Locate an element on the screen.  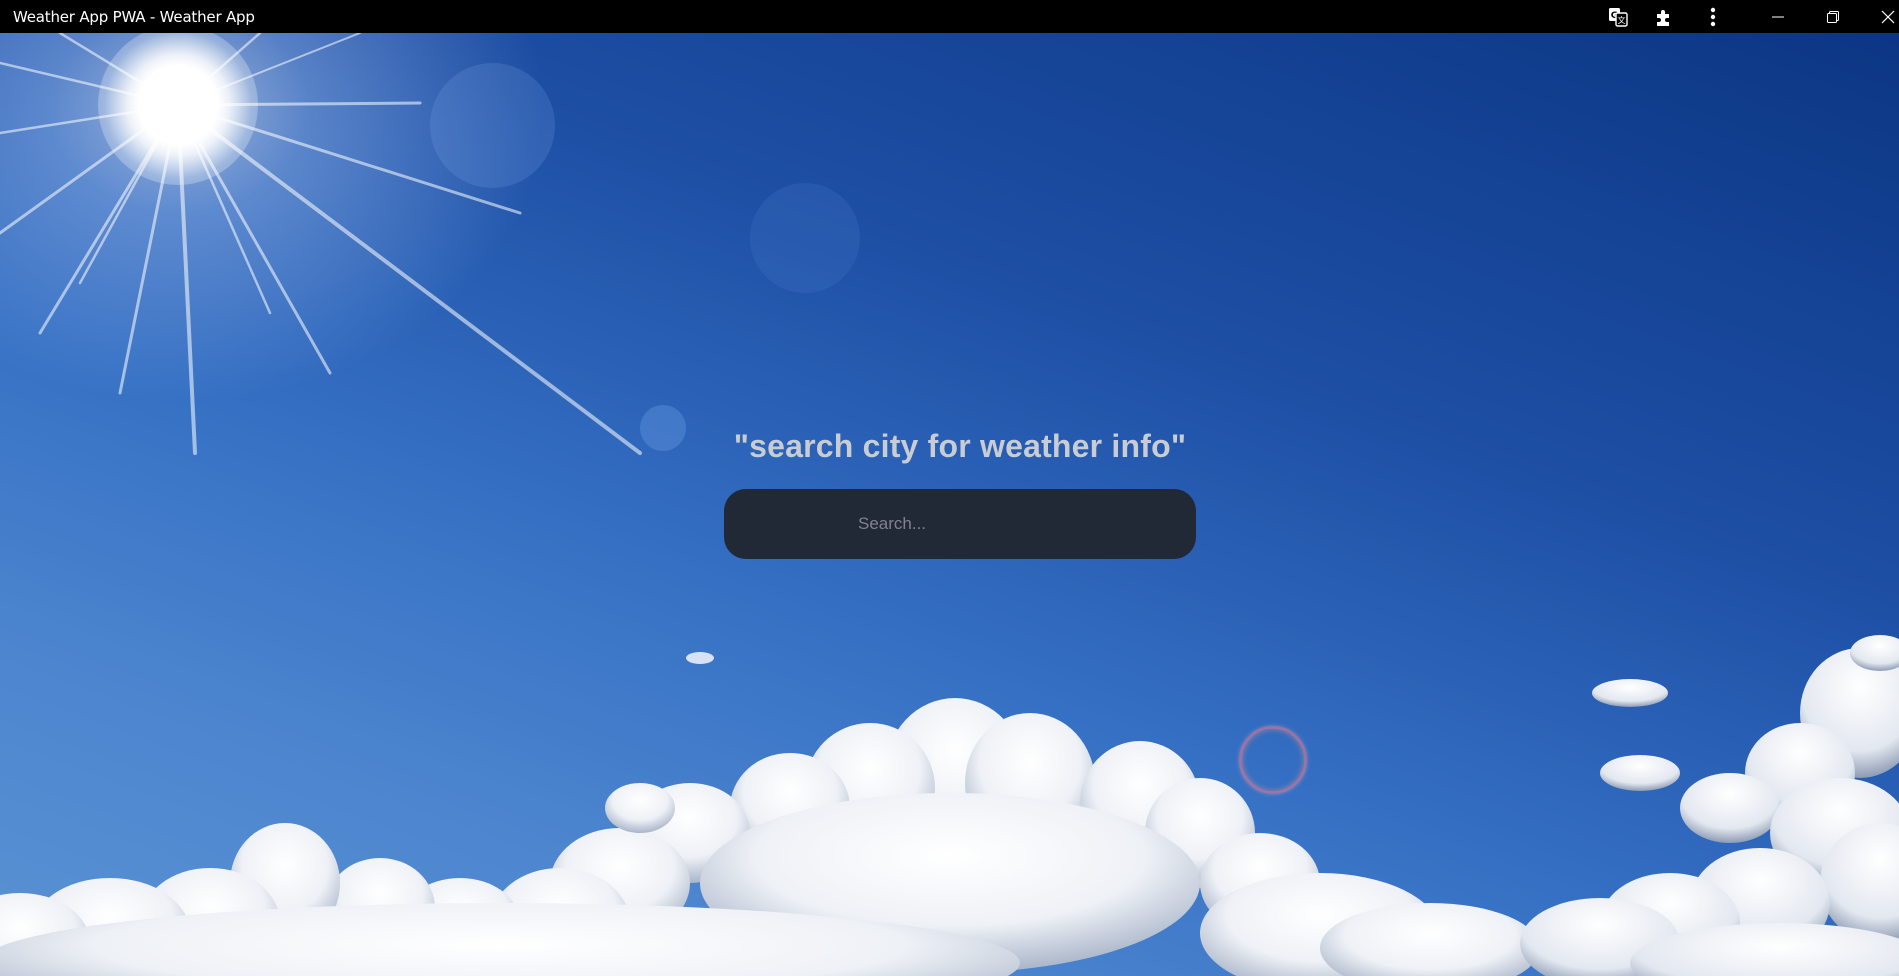
close-icon is located at coordinates (1887, 17).